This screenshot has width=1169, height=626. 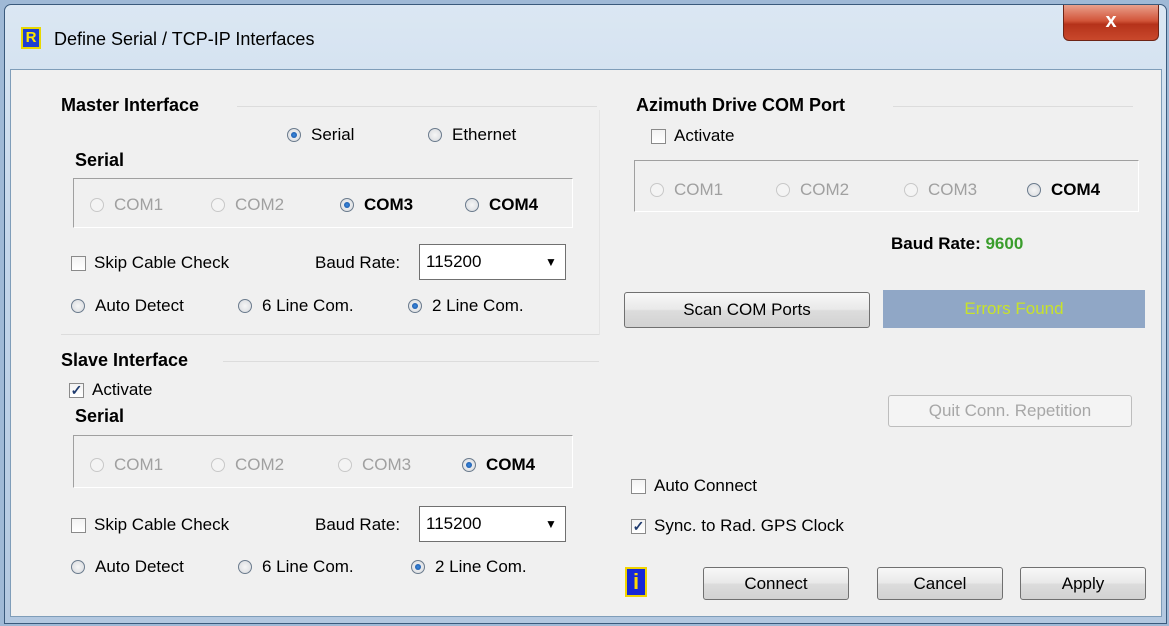 I want to click on master-2-line: 2 Line Com., so click(x=466, y=306).